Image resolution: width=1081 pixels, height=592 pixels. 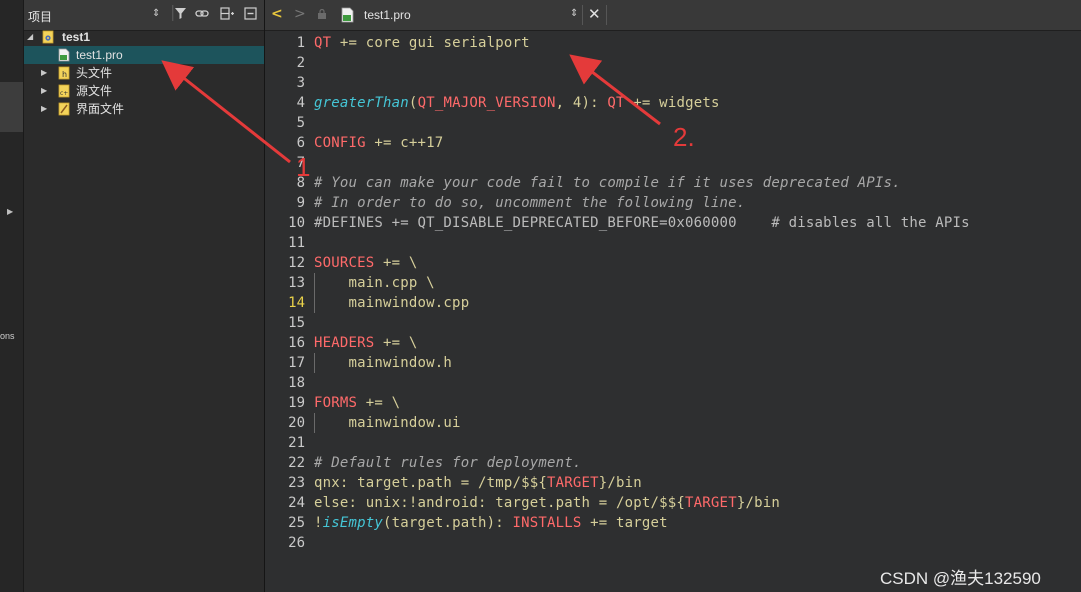 I want to click on annotation-label-2: 2., so click(x=684, y=137).